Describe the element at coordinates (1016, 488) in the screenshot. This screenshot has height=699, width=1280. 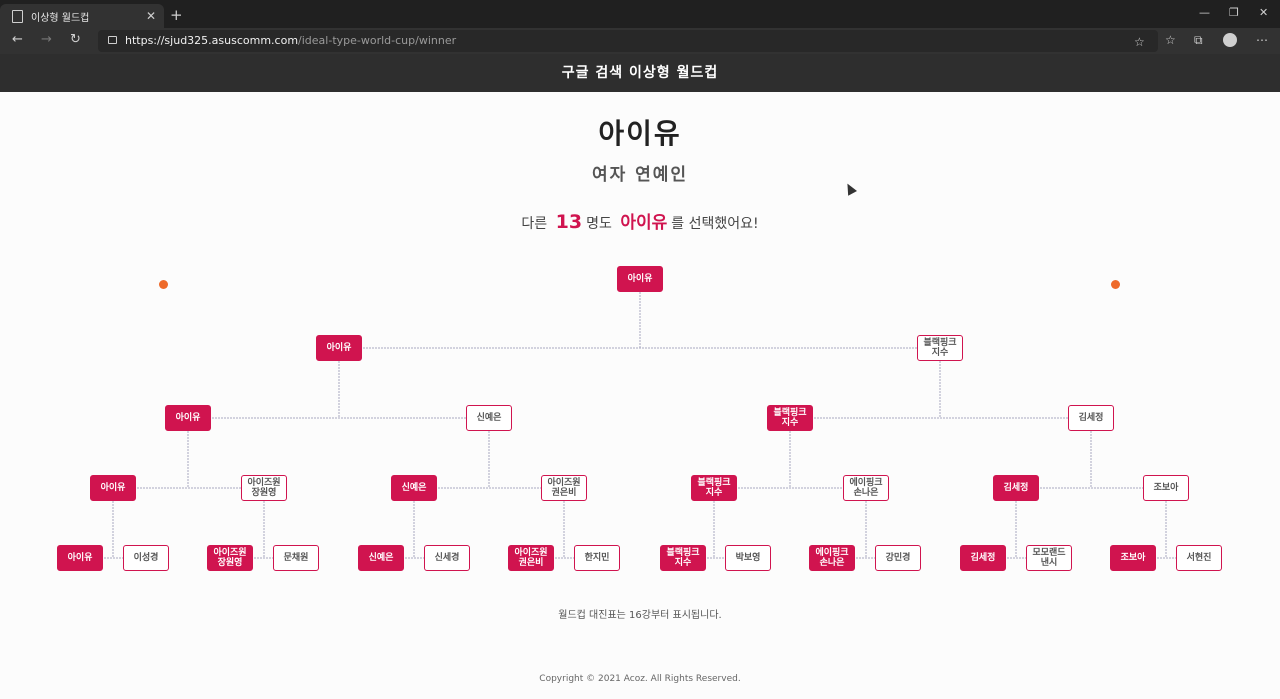
I see `round8-player: 김세정` at that location.